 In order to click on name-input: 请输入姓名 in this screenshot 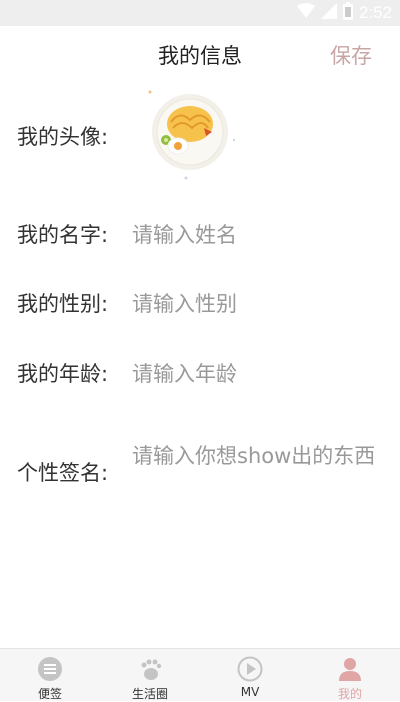, I will do `click(184, 234)`.